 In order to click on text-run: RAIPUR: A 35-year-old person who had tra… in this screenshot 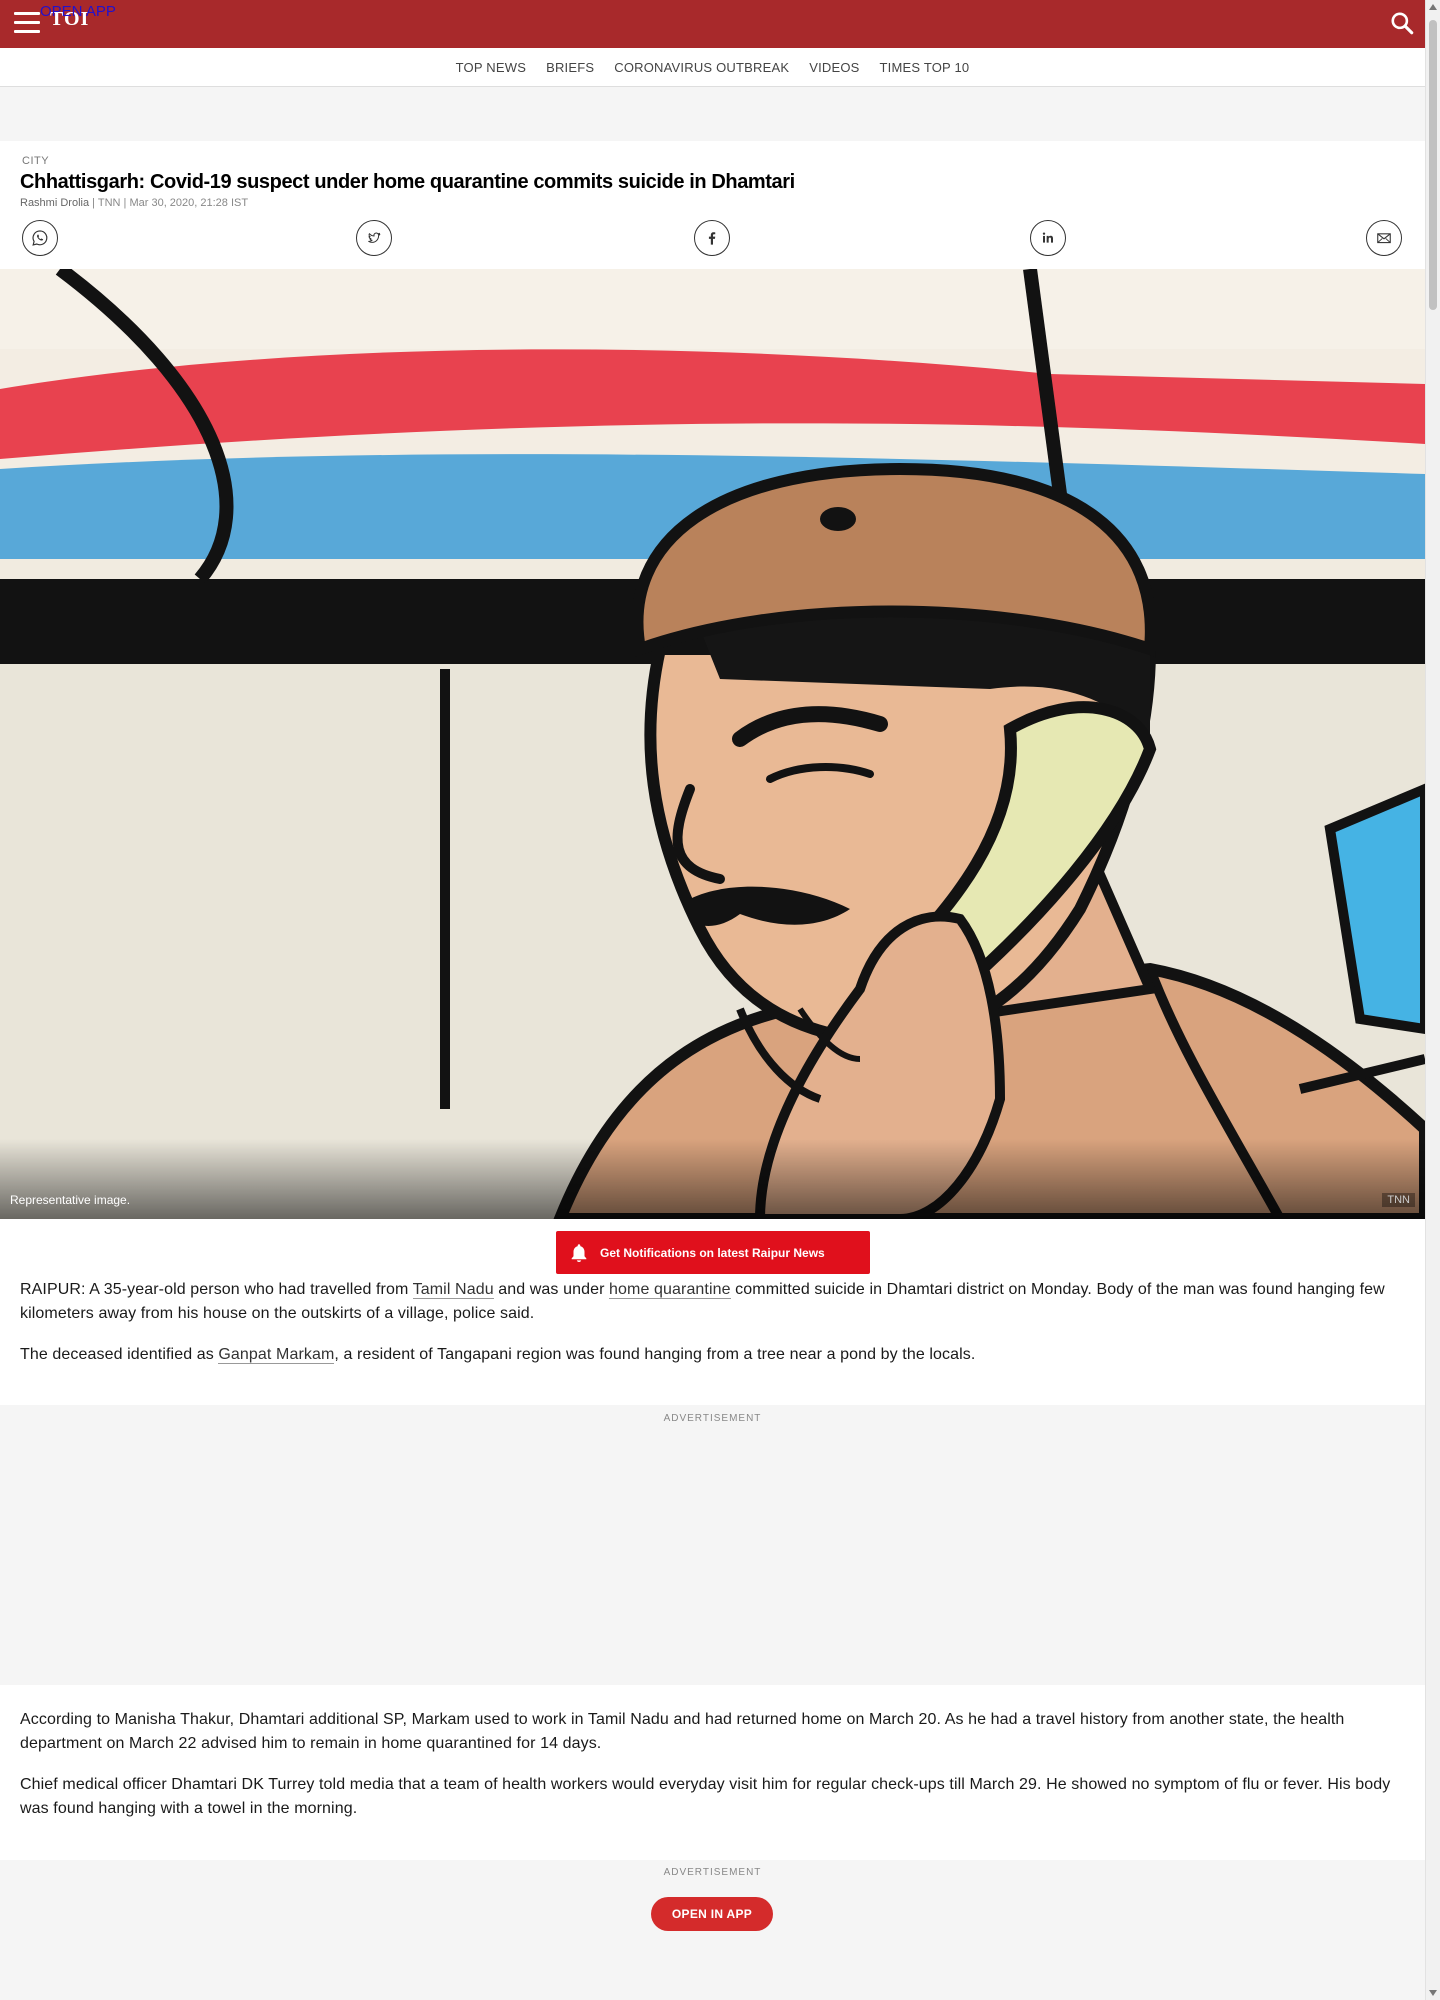, I will do `click(216, 1289)`.